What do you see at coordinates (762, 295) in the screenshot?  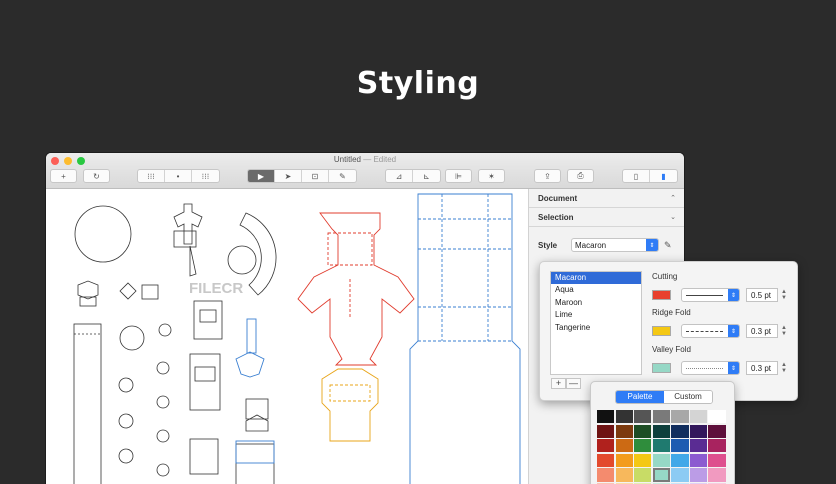 I see `cutting-width-field: 0.5 pt` at bounding box center [762, 295].